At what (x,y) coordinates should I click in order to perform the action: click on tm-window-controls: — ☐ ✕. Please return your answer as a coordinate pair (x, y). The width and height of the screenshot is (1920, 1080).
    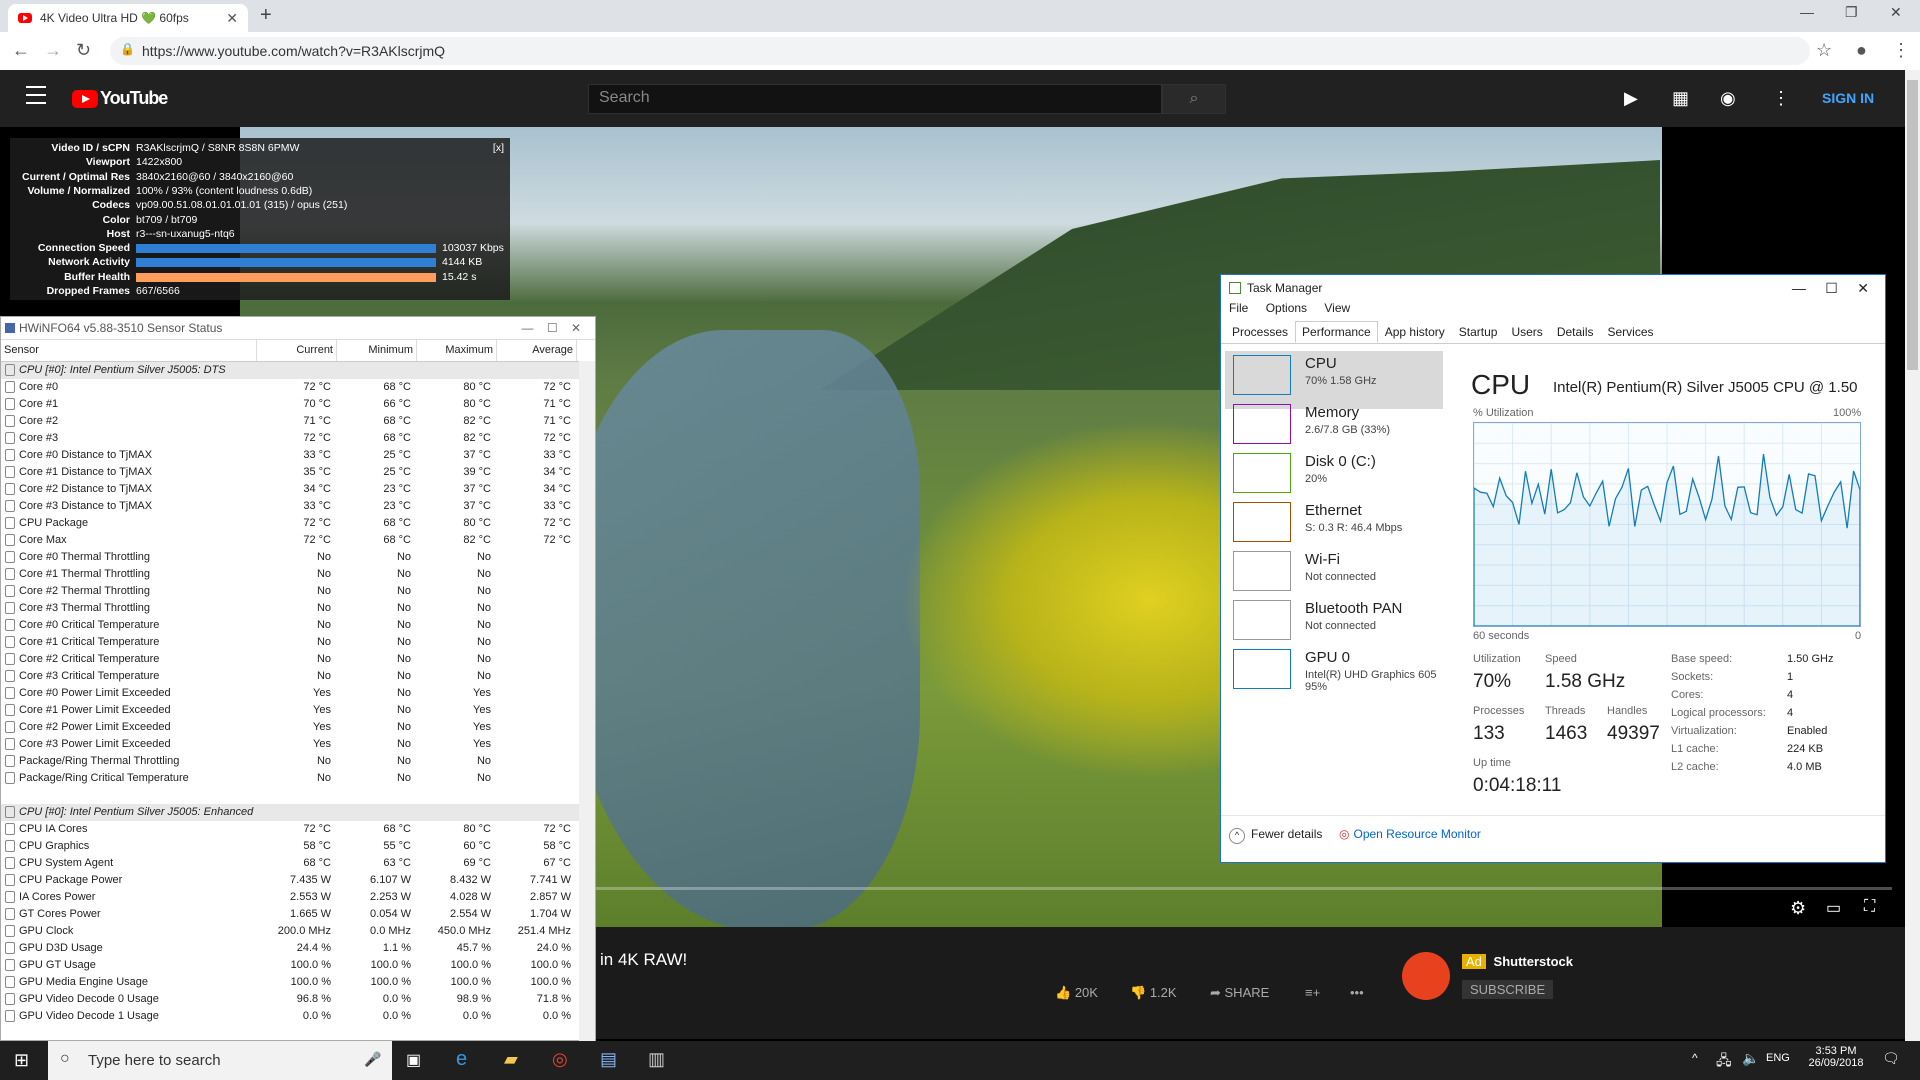
    Looking at the image, I should click on (1830, 288).